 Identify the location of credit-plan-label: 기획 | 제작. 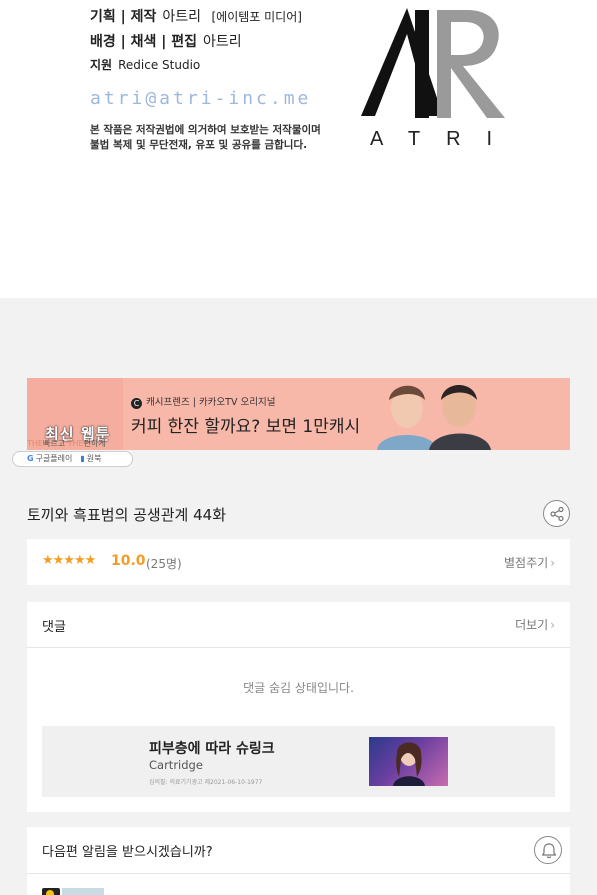
(123, 17).